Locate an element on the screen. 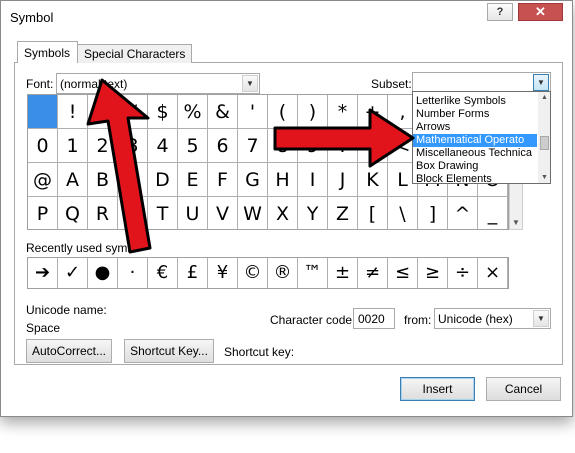 This screenshot has width=575, height=453. recent-symbol-cell: ✓ is located at coordinates (73, 273).